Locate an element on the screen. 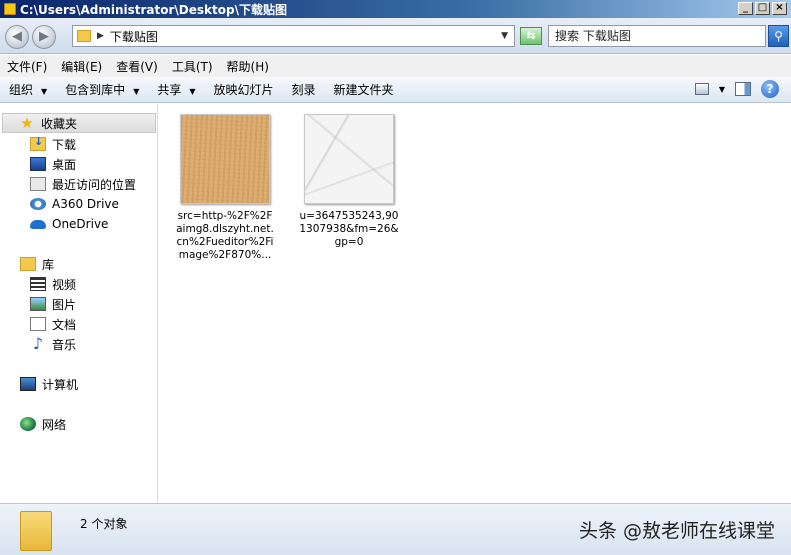  nav-recent: 最近访问的位置 is located at coordinates (83, 184).